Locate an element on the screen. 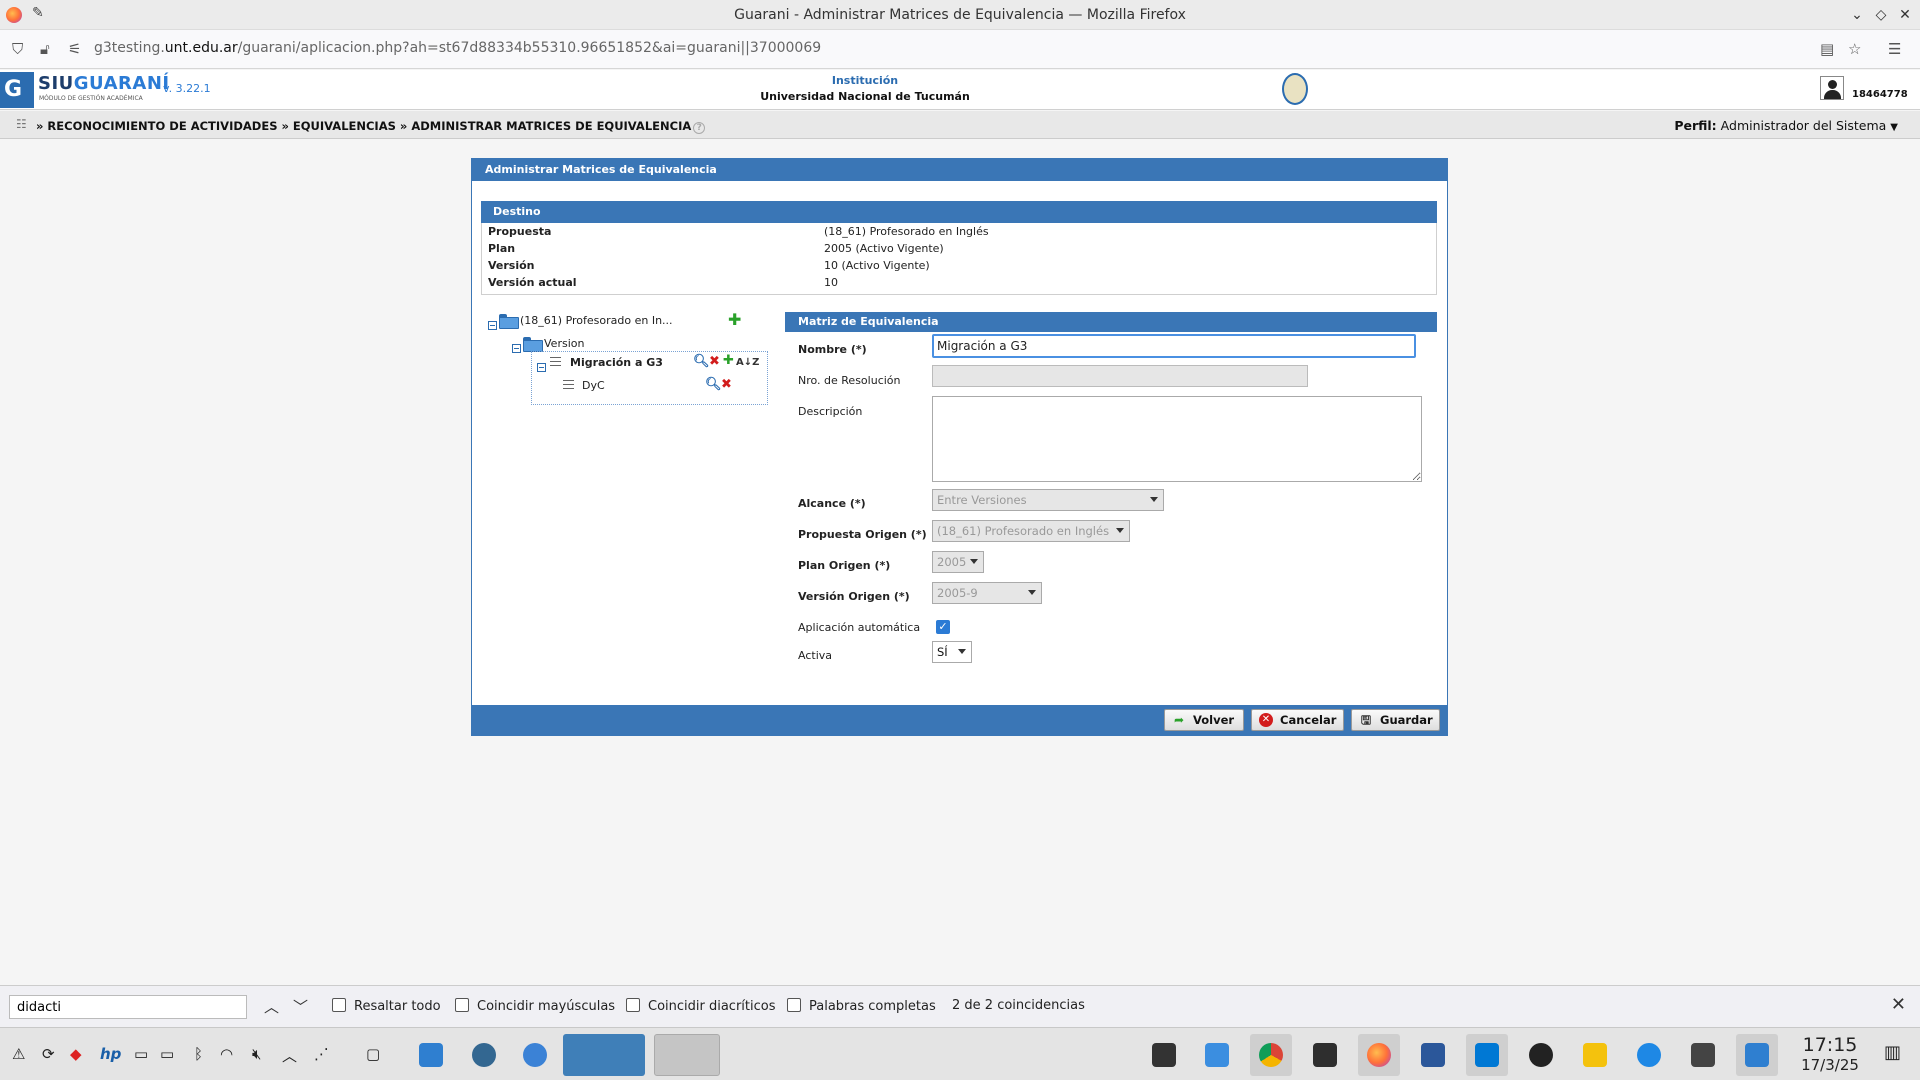 The width and height of the screenshot is (1920, 1080). destino-row-plan: Plan 2005 (Activo Vigente) is located at coordinates (716, 248).